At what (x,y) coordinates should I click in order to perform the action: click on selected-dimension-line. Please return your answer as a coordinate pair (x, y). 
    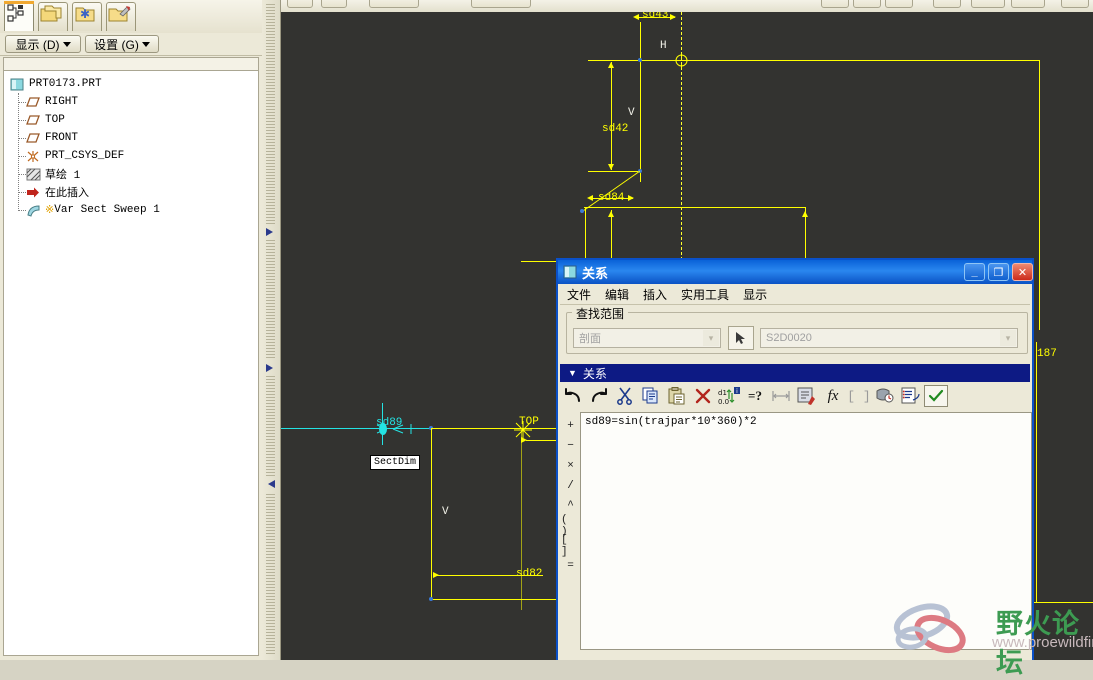
    Looking at the image, I should click on (361, 428).